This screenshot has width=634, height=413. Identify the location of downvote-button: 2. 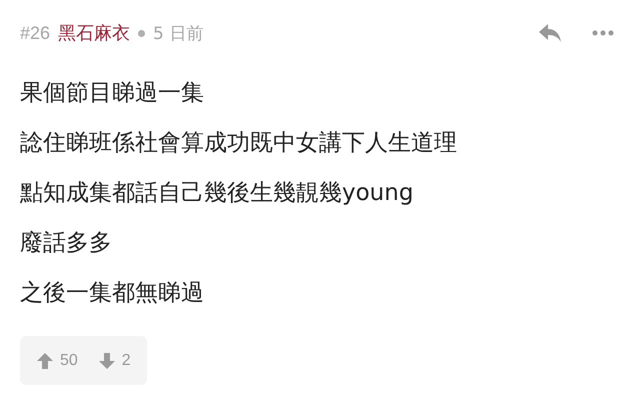
(114, 361).